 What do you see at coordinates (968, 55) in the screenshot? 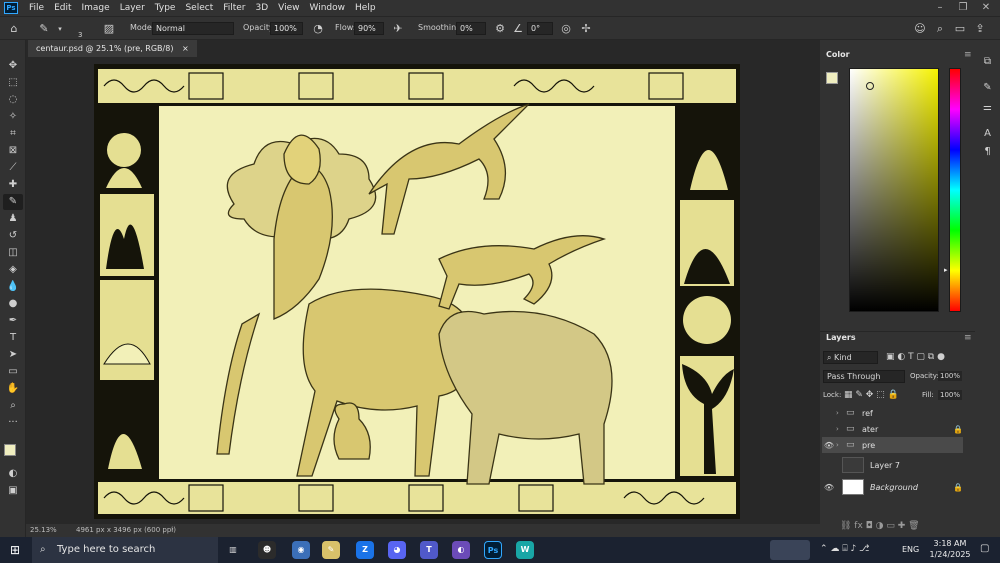
I see `panel-menu-icon: ≡` at bounding box center [968, 55].